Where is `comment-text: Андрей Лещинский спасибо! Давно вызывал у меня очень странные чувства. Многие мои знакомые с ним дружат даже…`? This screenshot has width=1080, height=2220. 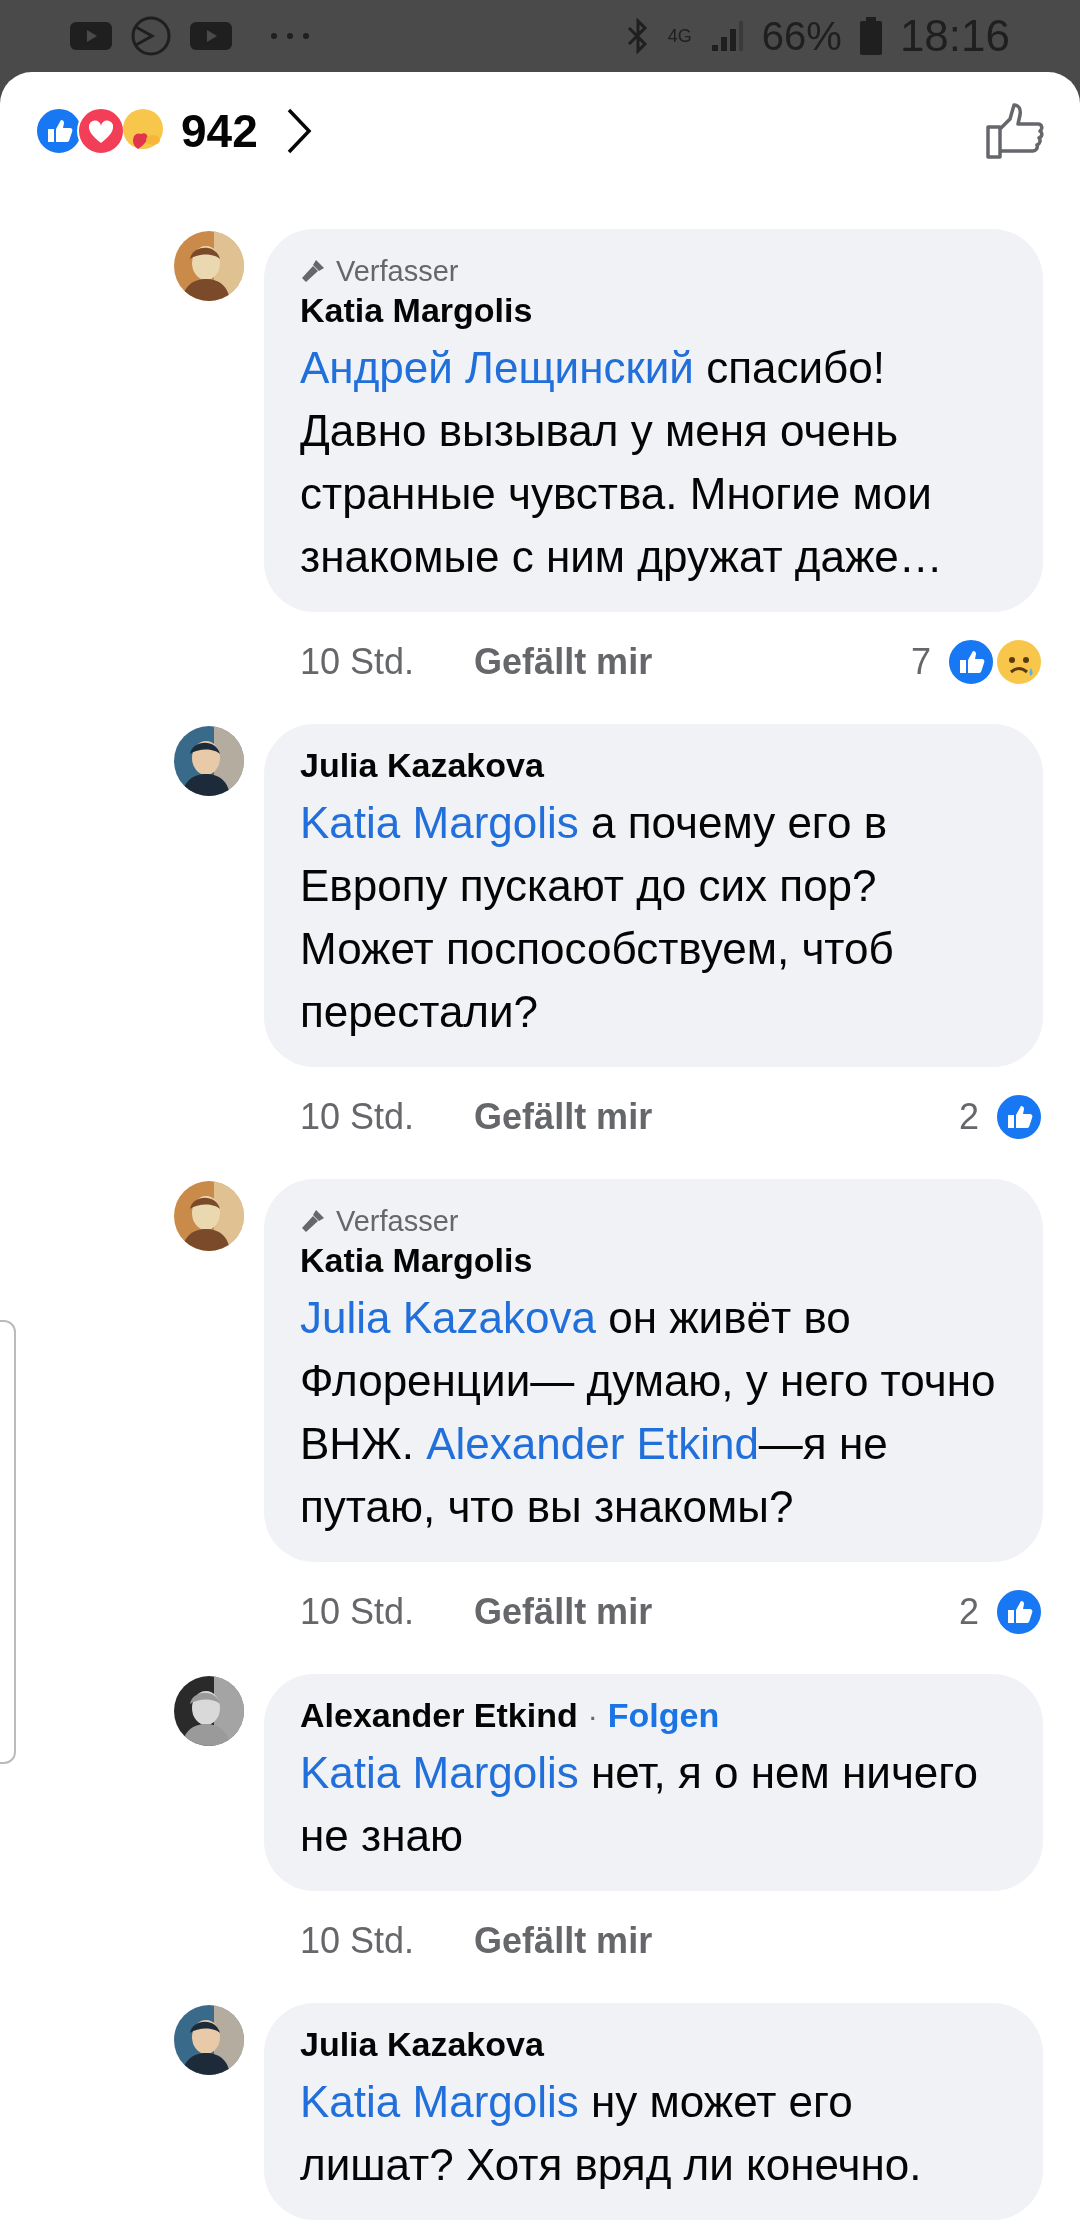 comment-text: Андрей Лещинский спасибо! Давно вызывал у меня очень странные чувства. Многие мои знакомые с ним дружат даже… is located at coordinates (622, 462).